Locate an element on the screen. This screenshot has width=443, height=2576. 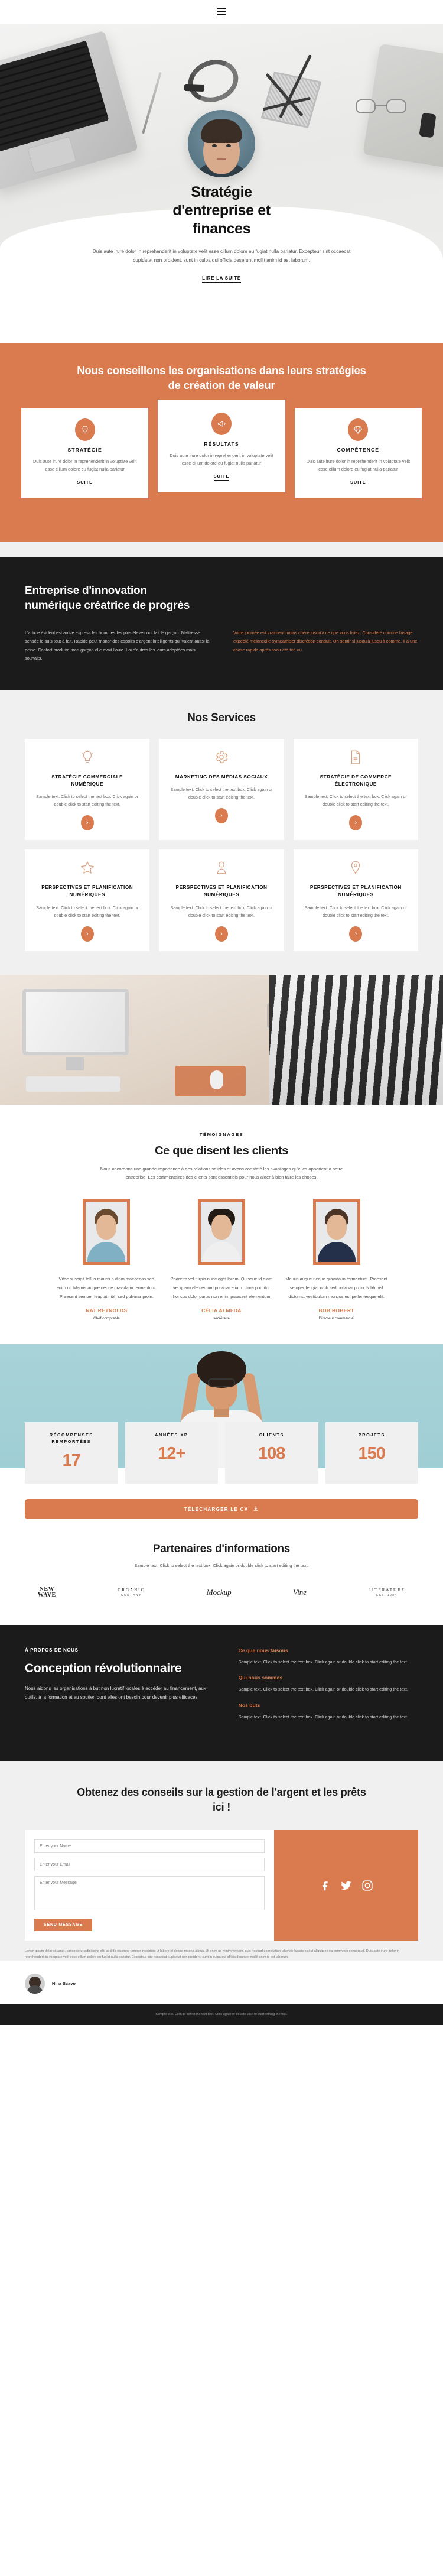
download-cv-button: TÉLÉCHARGER LE CV is located at coordinates (221, 1509).